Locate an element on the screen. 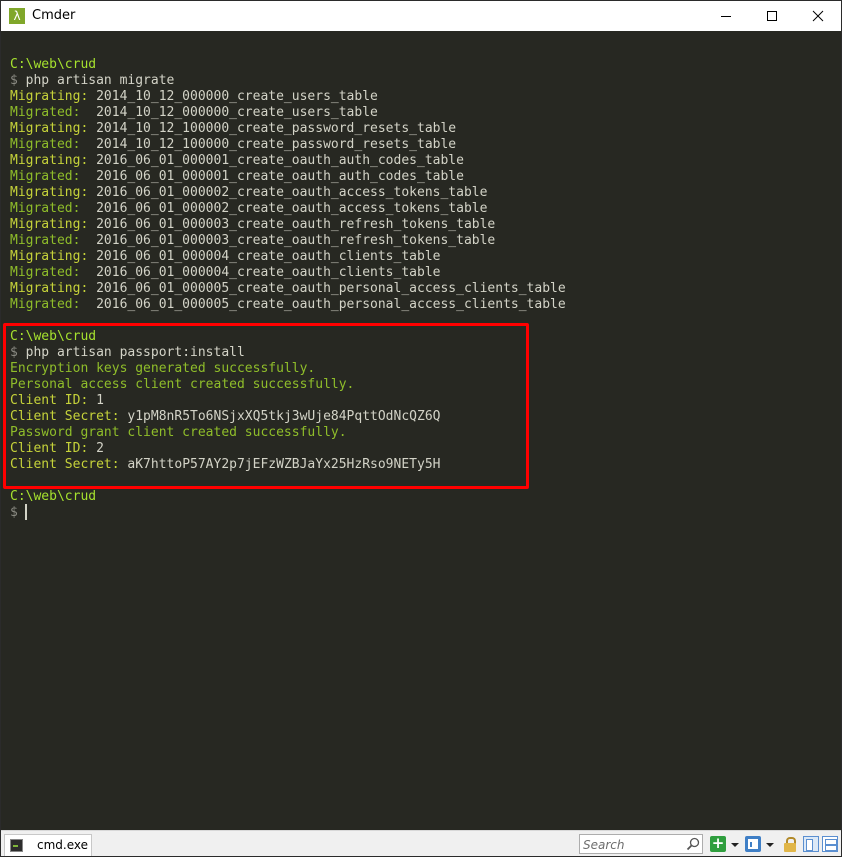 Image resolution: width=842 pixels, height=857 pixels. window-title: Cmder is located at coordinates (54, 15).